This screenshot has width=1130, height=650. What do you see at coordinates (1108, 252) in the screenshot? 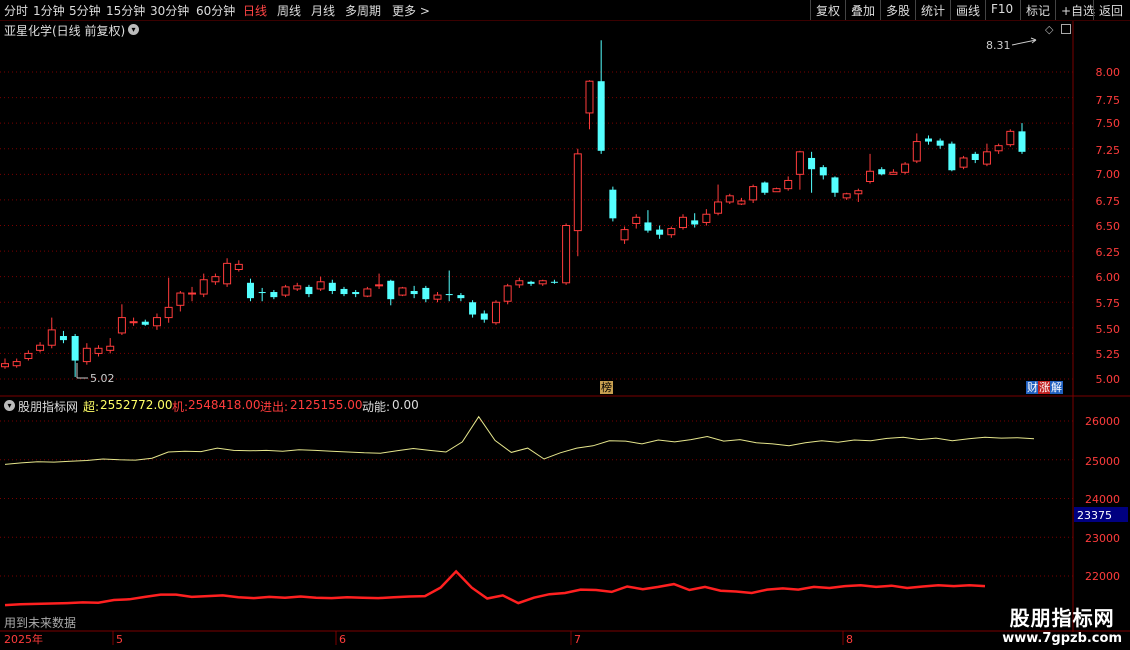
I see `price-tick: 6.25` at bounding box center [1108, 252].